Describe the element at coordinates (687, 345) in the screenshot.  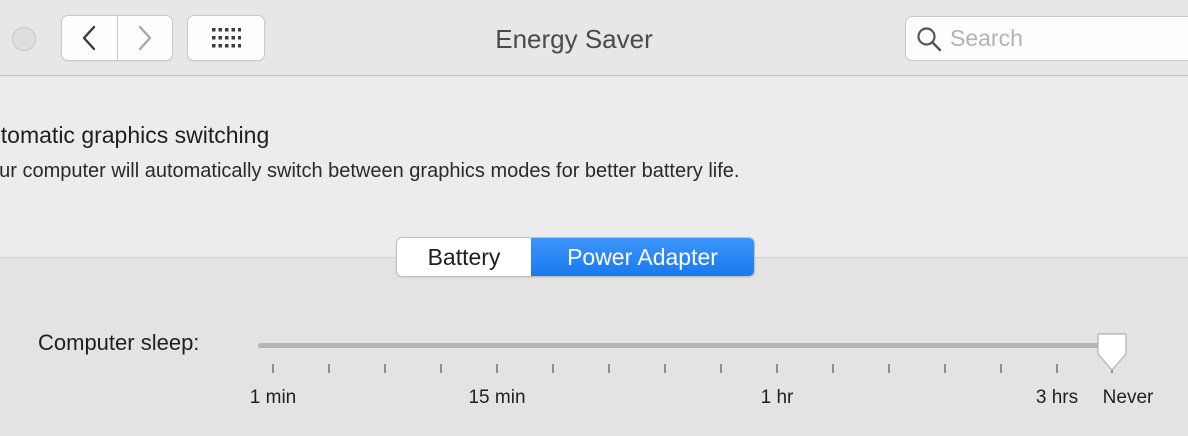
I see `computer-sleep-slider-track` at that location.